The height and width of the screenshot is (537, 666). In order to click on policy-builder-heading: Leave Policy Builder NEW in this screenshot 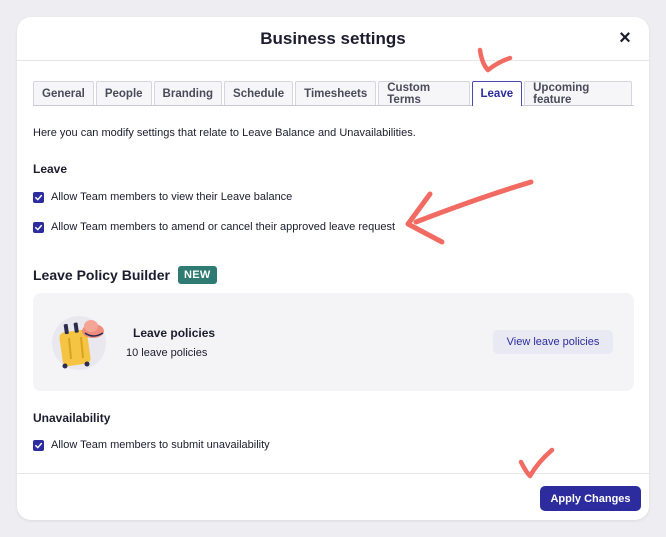, I will do `click(125, 275)`.